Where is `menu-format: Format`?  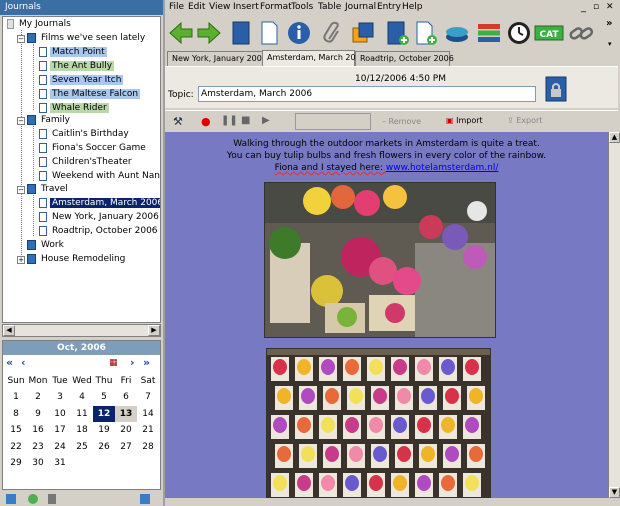 menu-format: Format is located at coordinates (276, 7).